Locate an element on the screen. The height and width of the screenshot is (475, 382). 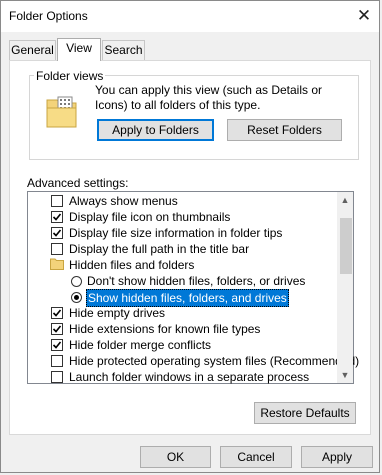
always-show-menus-checkbox is located at coordinates (57, 201).